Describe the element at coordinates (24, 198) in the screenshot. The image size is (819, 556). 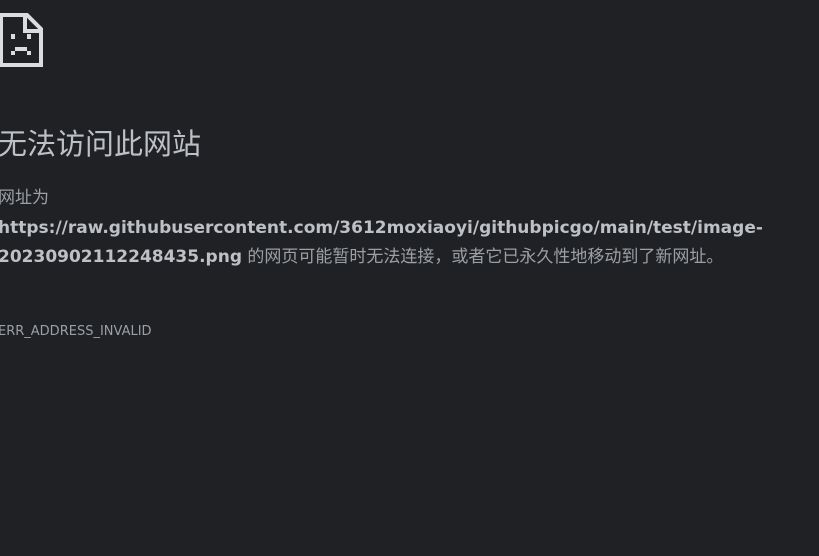
I see `error-message-prefix: 网址为` at that location.